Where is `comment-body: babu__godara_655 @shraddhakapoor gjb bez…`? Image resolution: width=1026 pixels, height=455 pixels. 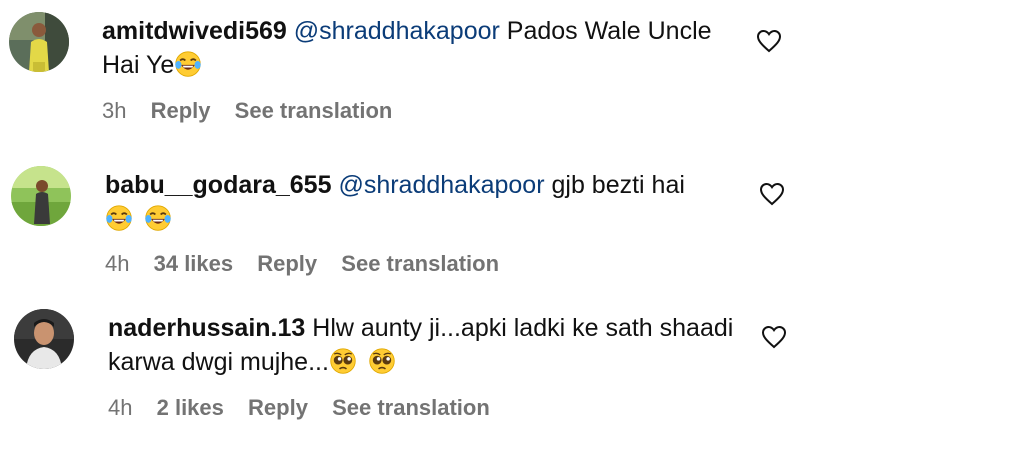
comment-body: babu__godara_655 @shraddhakapoor gjb bez… is located at coordinates (425, 202).